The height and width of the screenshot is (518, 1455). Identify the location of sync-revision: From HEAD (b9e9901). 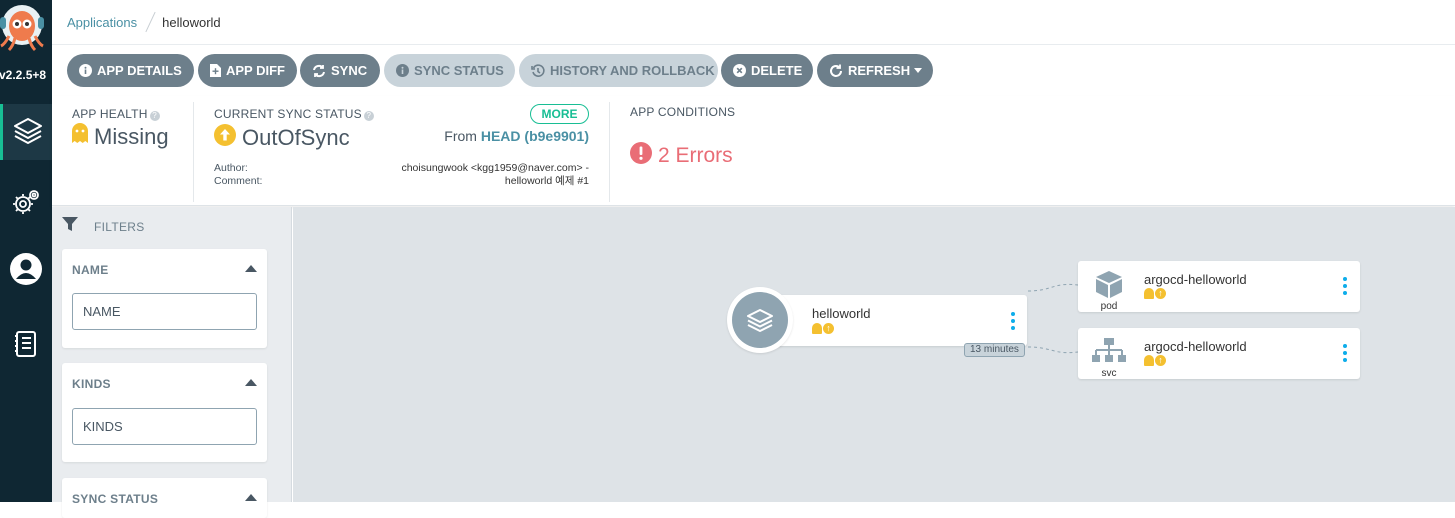
(516, 136).